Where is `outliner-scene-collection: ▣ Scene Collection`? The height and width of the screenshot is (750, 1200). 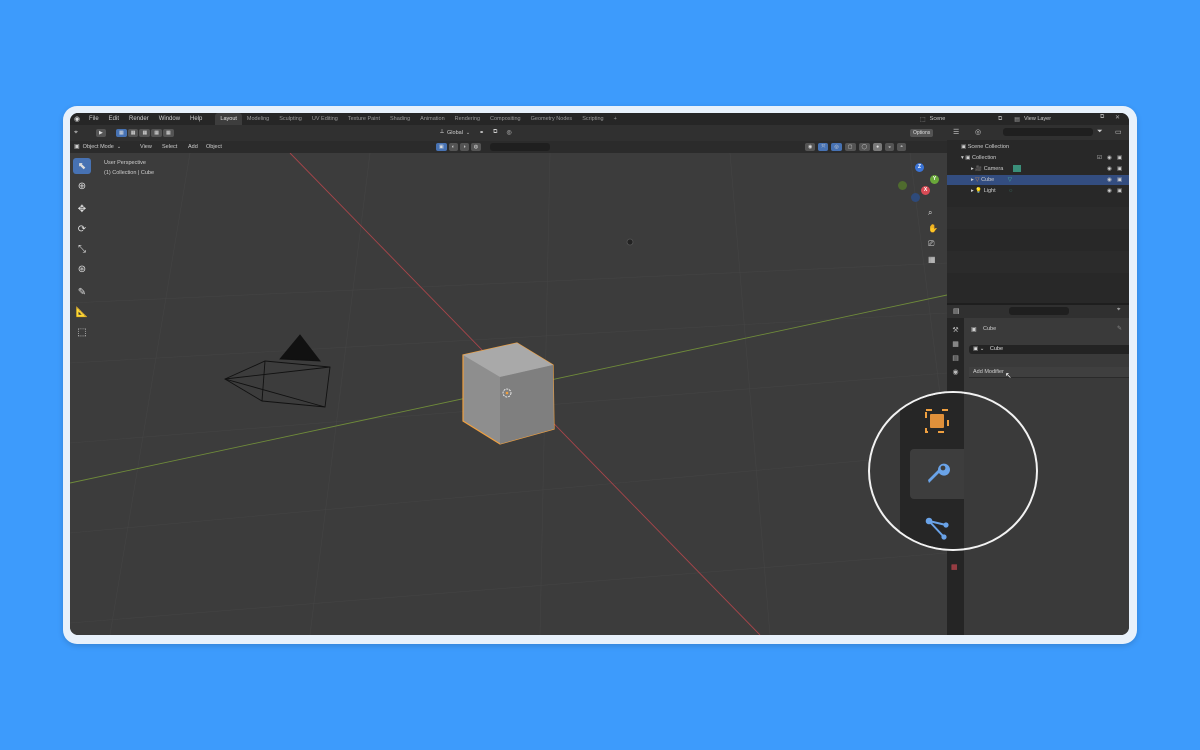 outliner-scene-collection: ▣ Scene Collection is located at coordinates (1038, 147).